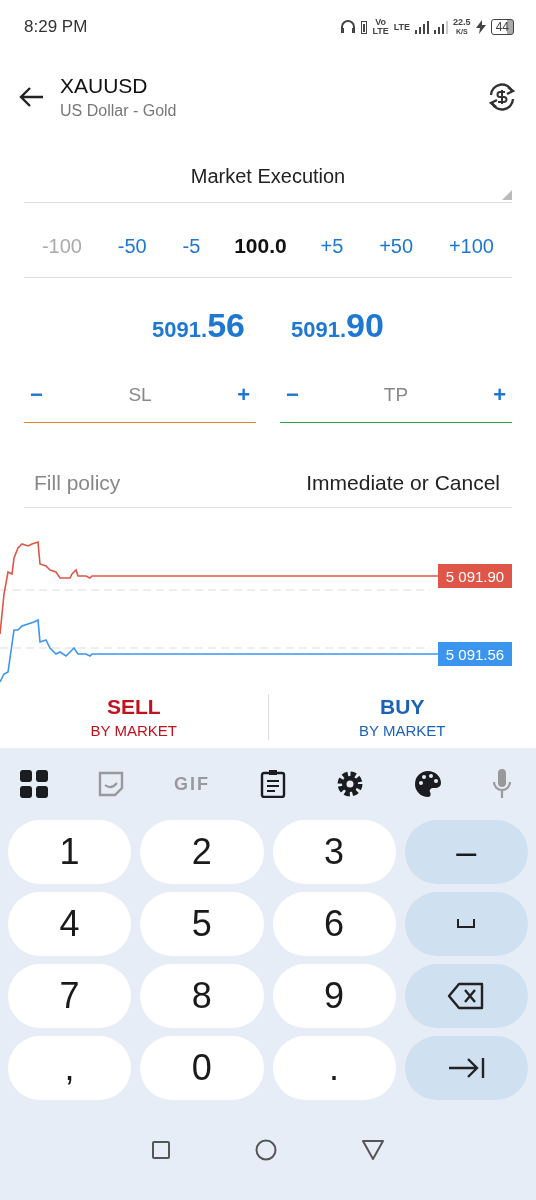  What do you see at coordinates (380, 27) in the screenshot?
I see `volte-indicator: Vo LTE` at bounding box center [380, 27].